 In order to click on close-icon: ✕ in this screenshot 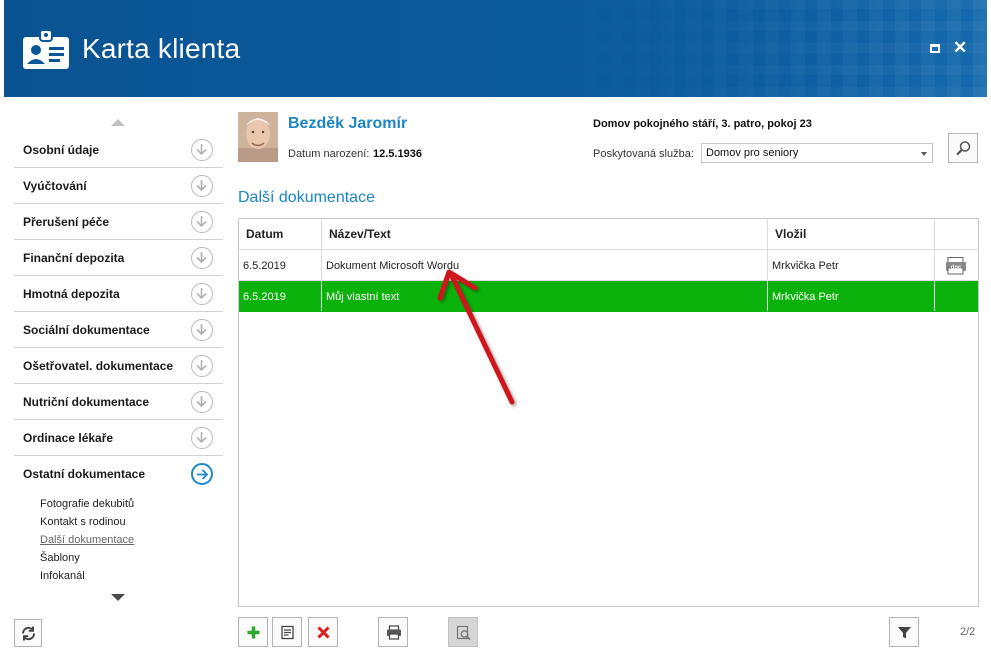, I will do `click(960, 48)`.